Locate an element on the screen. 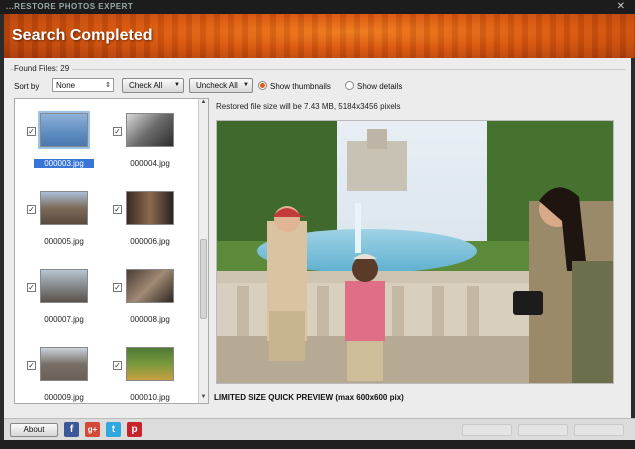 The image size is (635, 449). uncheck-all-label: Uncheck All is located at coordinates (217, 85).